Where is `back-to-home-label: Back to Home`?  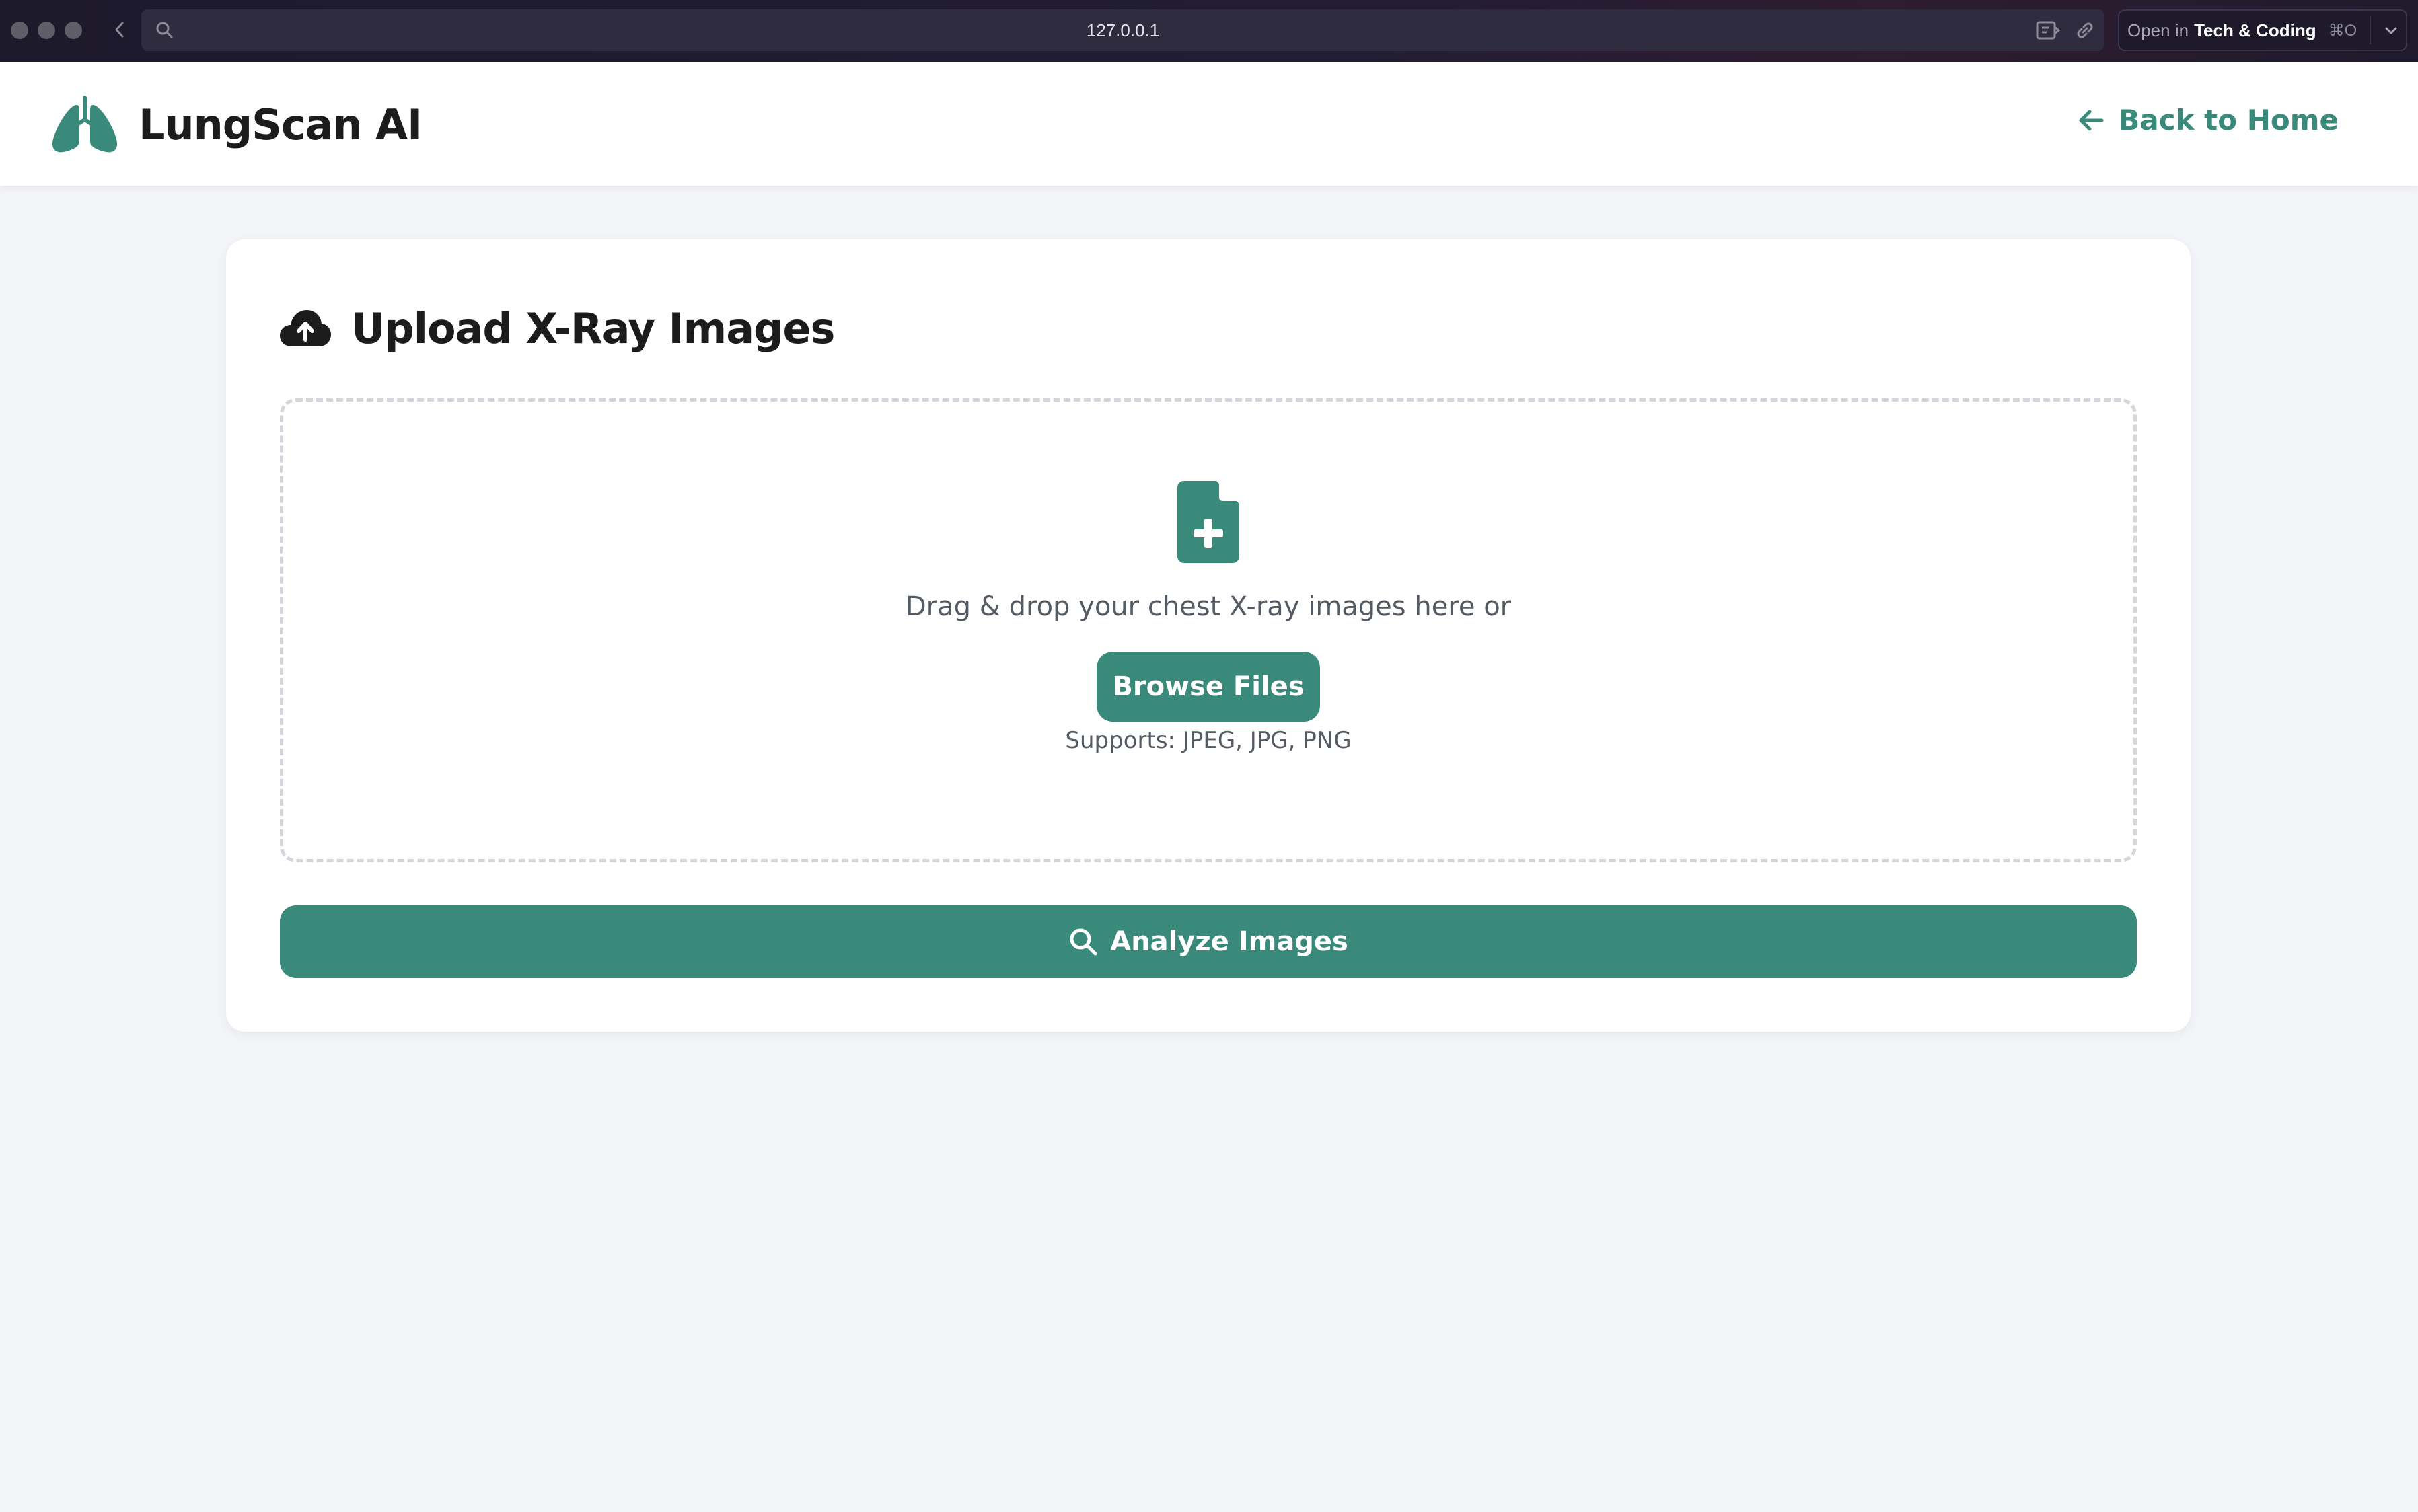 back-to-home-label: Back to Home is located at coordinates (2228, 121).